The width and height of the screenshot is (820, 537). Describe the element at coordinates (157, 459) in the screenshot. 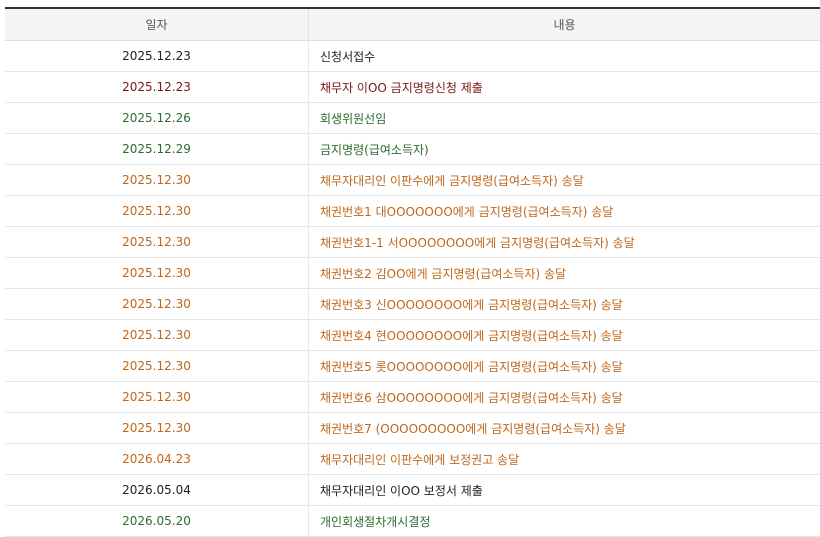

I see `row-date: 2026.04.23` at that location.